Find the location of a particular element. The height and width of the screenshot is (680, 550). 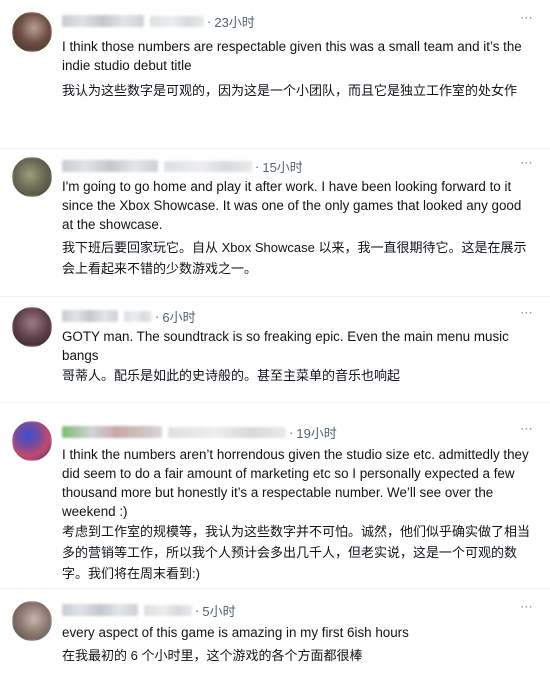

post-header: · 6小时 is located at coordinates (129, 316).